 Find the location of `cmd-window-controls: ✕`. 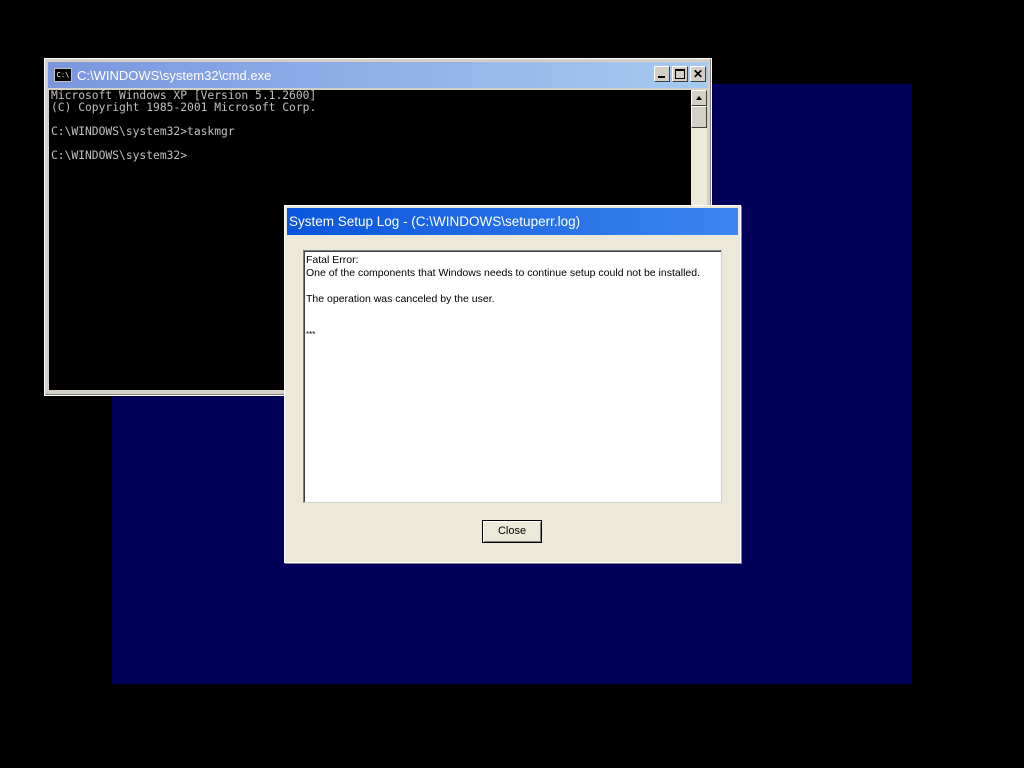

cmd-window-controls: ✕ is located at coordinates (680, 74).